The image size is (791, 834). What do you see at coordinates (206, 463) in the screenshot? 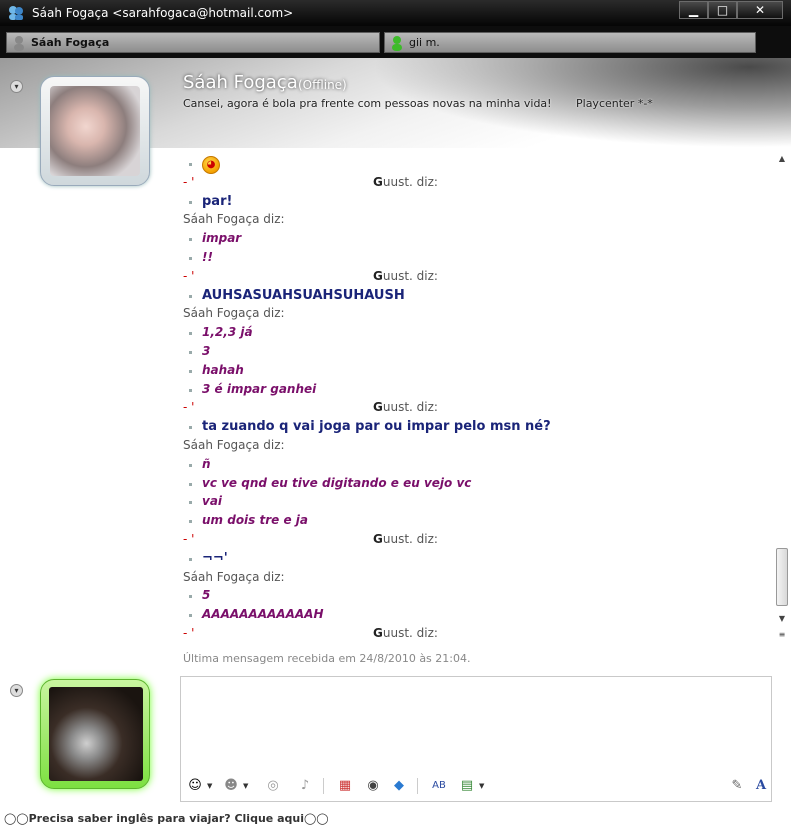
I see `message-text: ñ` at bounding box center [206, 463].